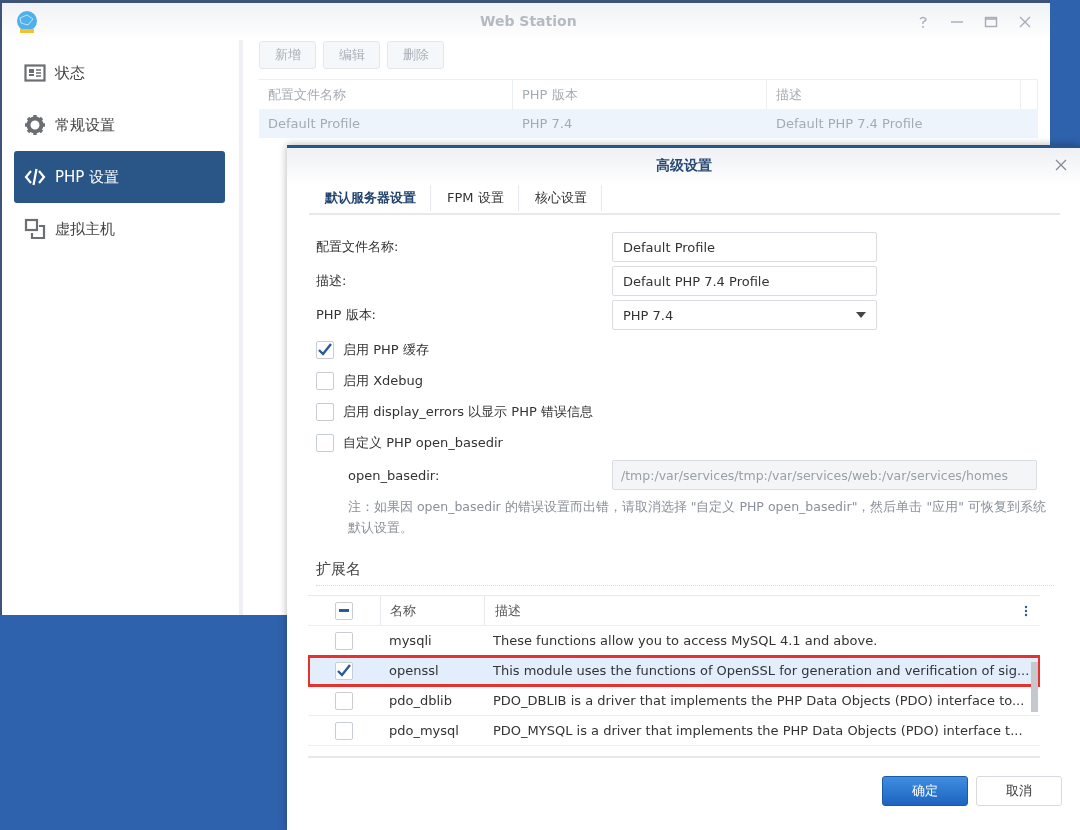 This screenshot has width=1080, height=830. Describe the element at coordinates (754, 610) in the screenshot. I see `column-header: 描述` at that location.